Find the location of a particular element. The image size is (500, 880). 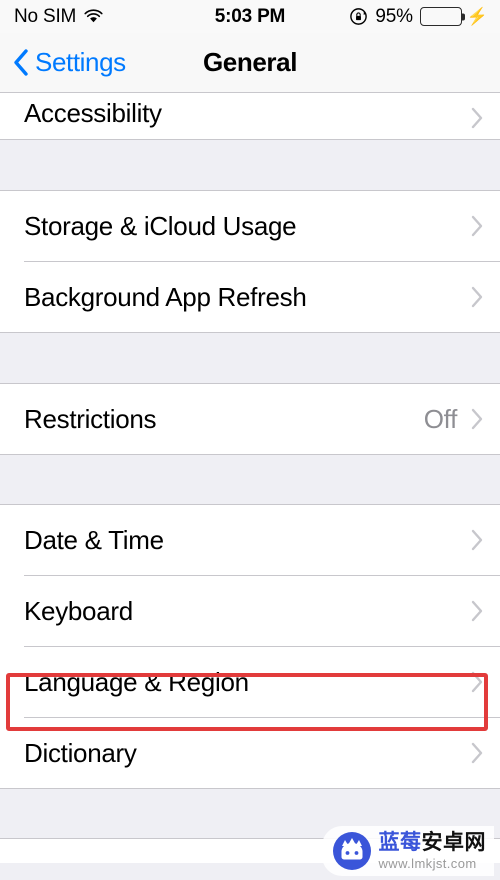

site-watermark: 蓝莓安卓网 www.lmkjst.com is located at coordinates (407, 851).